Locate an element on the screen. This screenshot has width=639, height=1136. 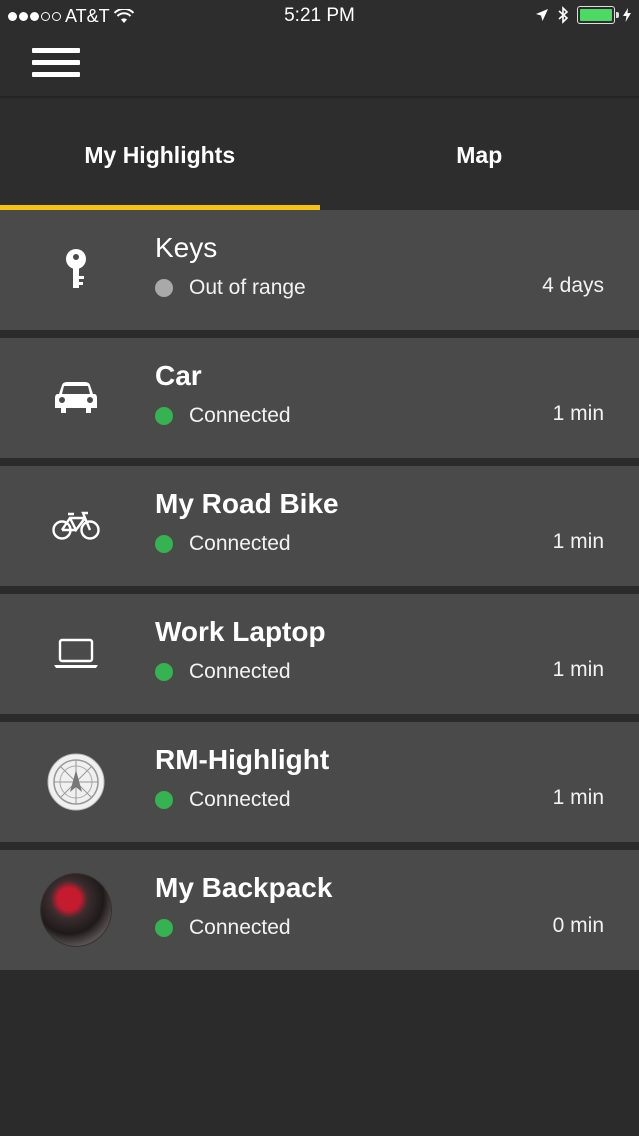
navigation-bar is located at coordinates (319, 65).